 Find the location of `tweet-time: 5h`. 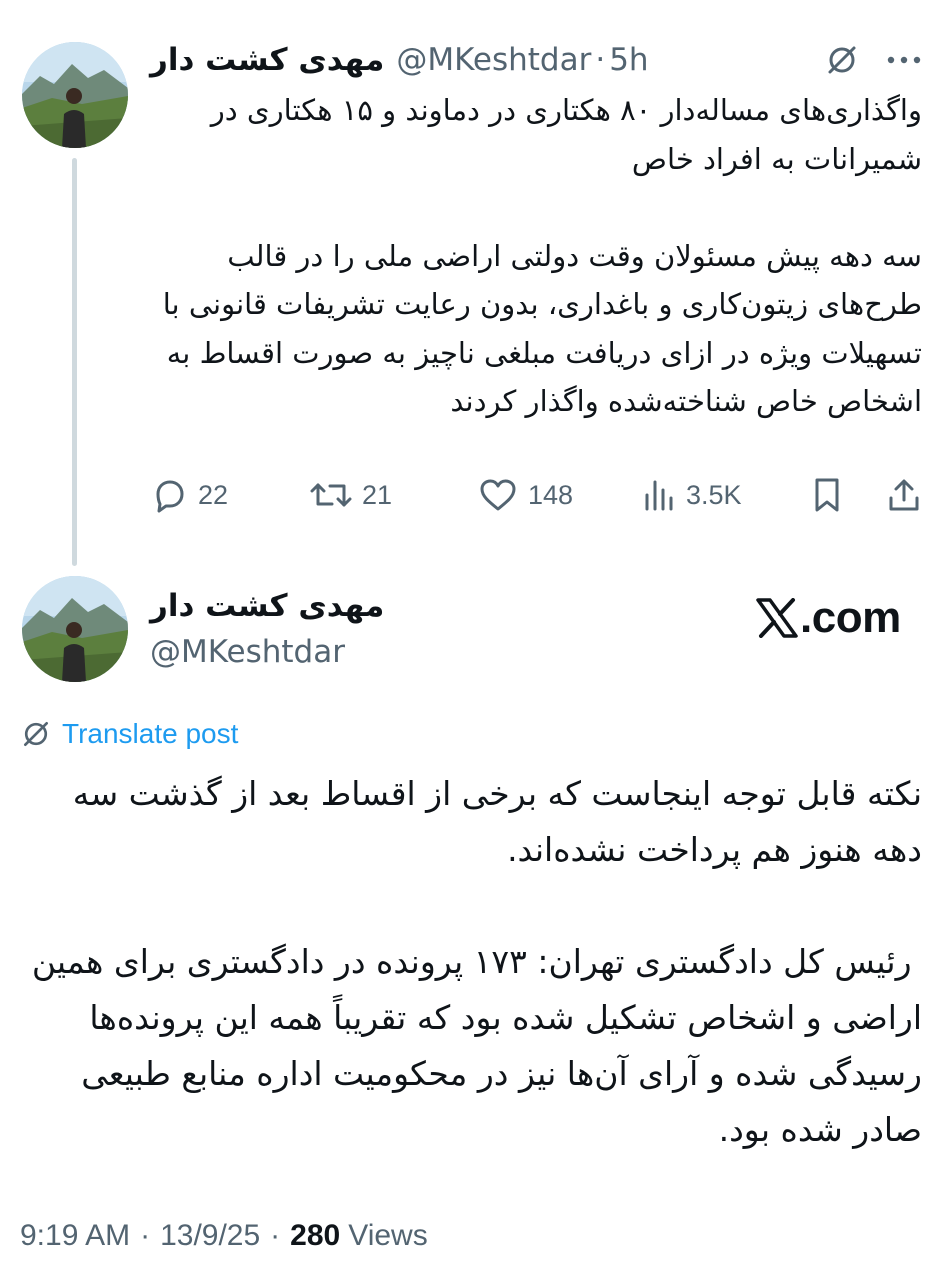

tweet-time: 5h is located at coordinates (628, 60).